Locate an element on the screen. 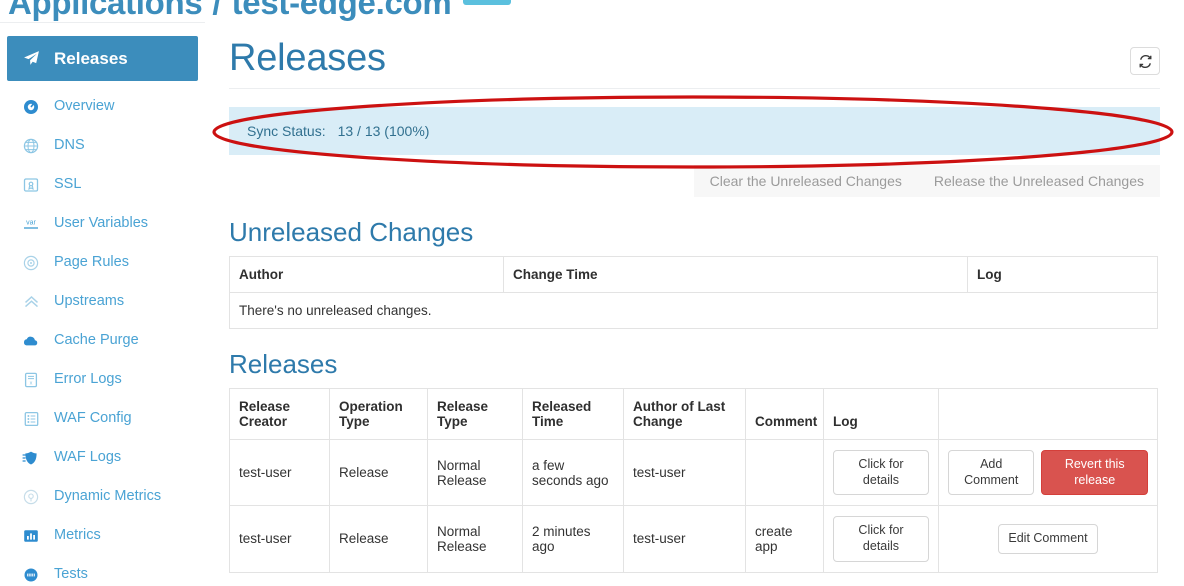 The width and height of the screenshot is (1184, 586). refresh-button is located at coordinates (1145, 61).